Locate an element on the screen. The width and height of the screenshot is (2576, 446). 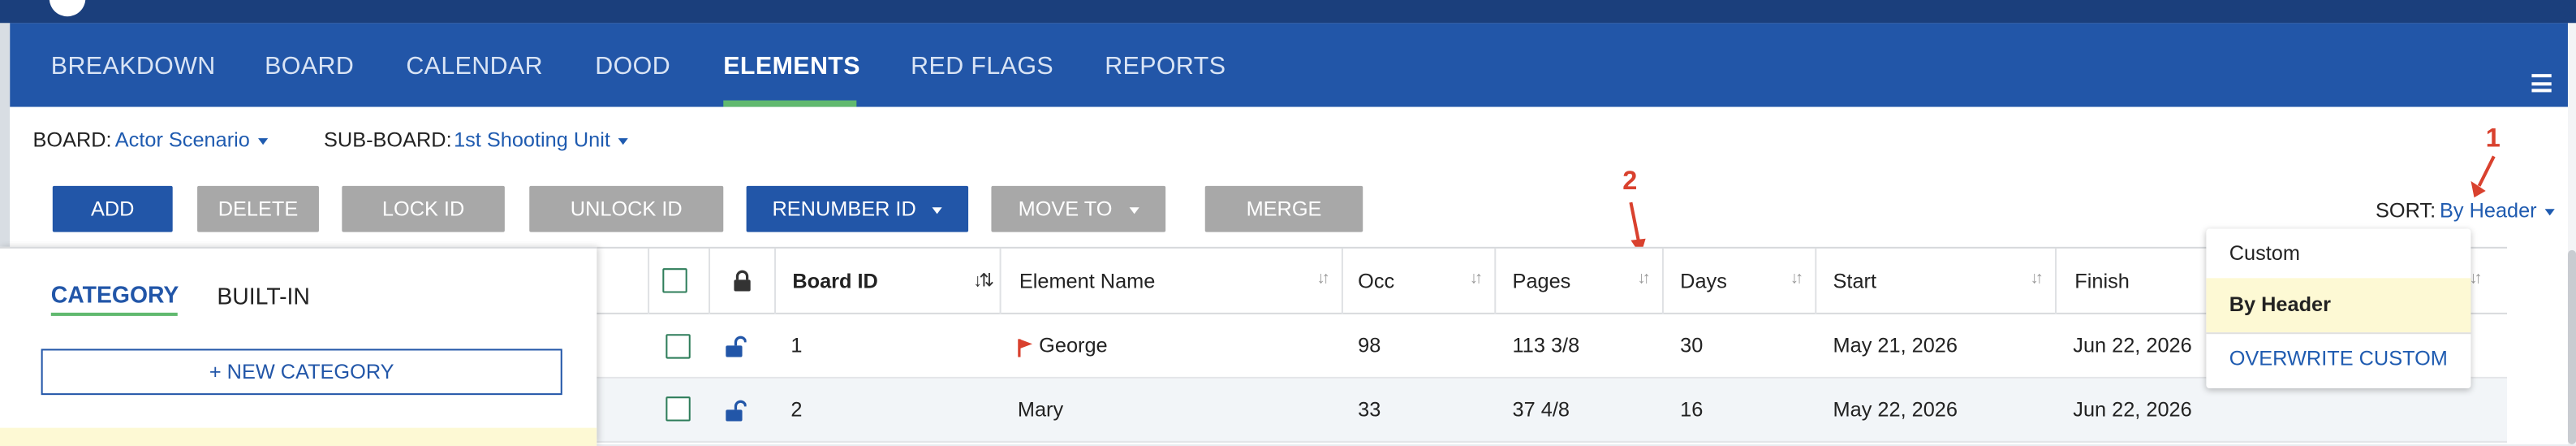
cell-pages: 113 3/8 is located at coordinates (1546, 345).